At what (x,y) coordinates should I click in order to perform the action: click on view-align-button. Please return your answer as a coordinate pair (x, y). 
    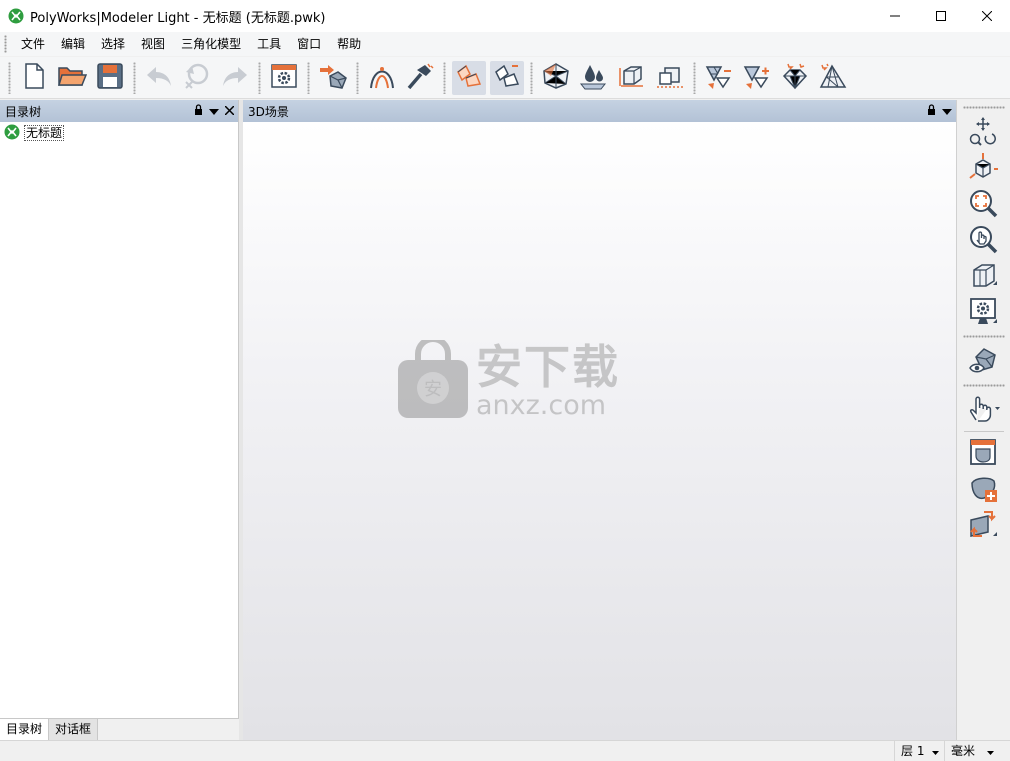
    Looking at the image, I should click on (983, 168).